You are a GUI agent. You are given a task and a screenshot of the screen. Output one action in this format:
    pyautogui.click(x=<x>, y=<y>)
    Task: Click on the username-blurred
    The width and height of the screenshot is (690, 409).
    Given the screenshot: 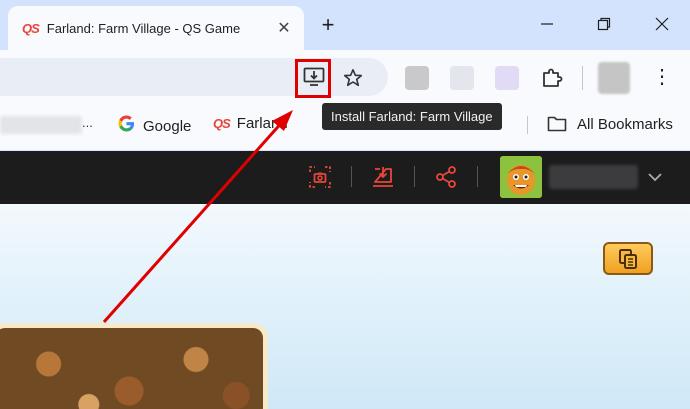 What is the action you would take?
    pyautogui.click(x=593, y=177)
    